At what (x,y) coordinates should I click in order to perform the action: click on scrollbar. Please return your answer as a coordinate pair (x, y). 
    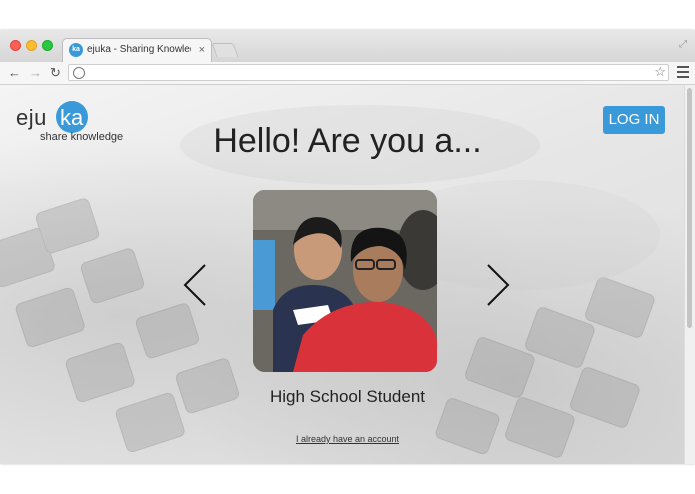
    Looking at the image, I should click on (689, 274).